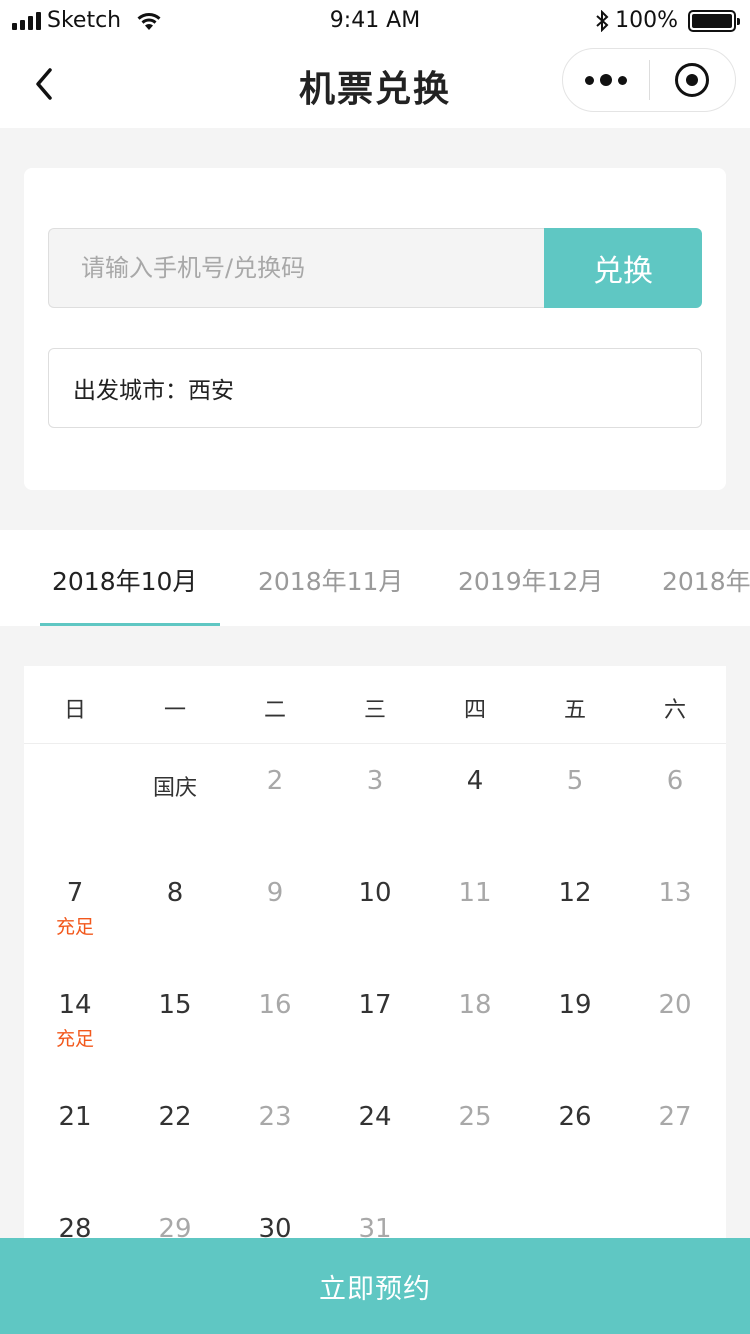  Describe the element at coordinates (374, 710) in the screenshot. I see `weekday-label: 三` at that location.